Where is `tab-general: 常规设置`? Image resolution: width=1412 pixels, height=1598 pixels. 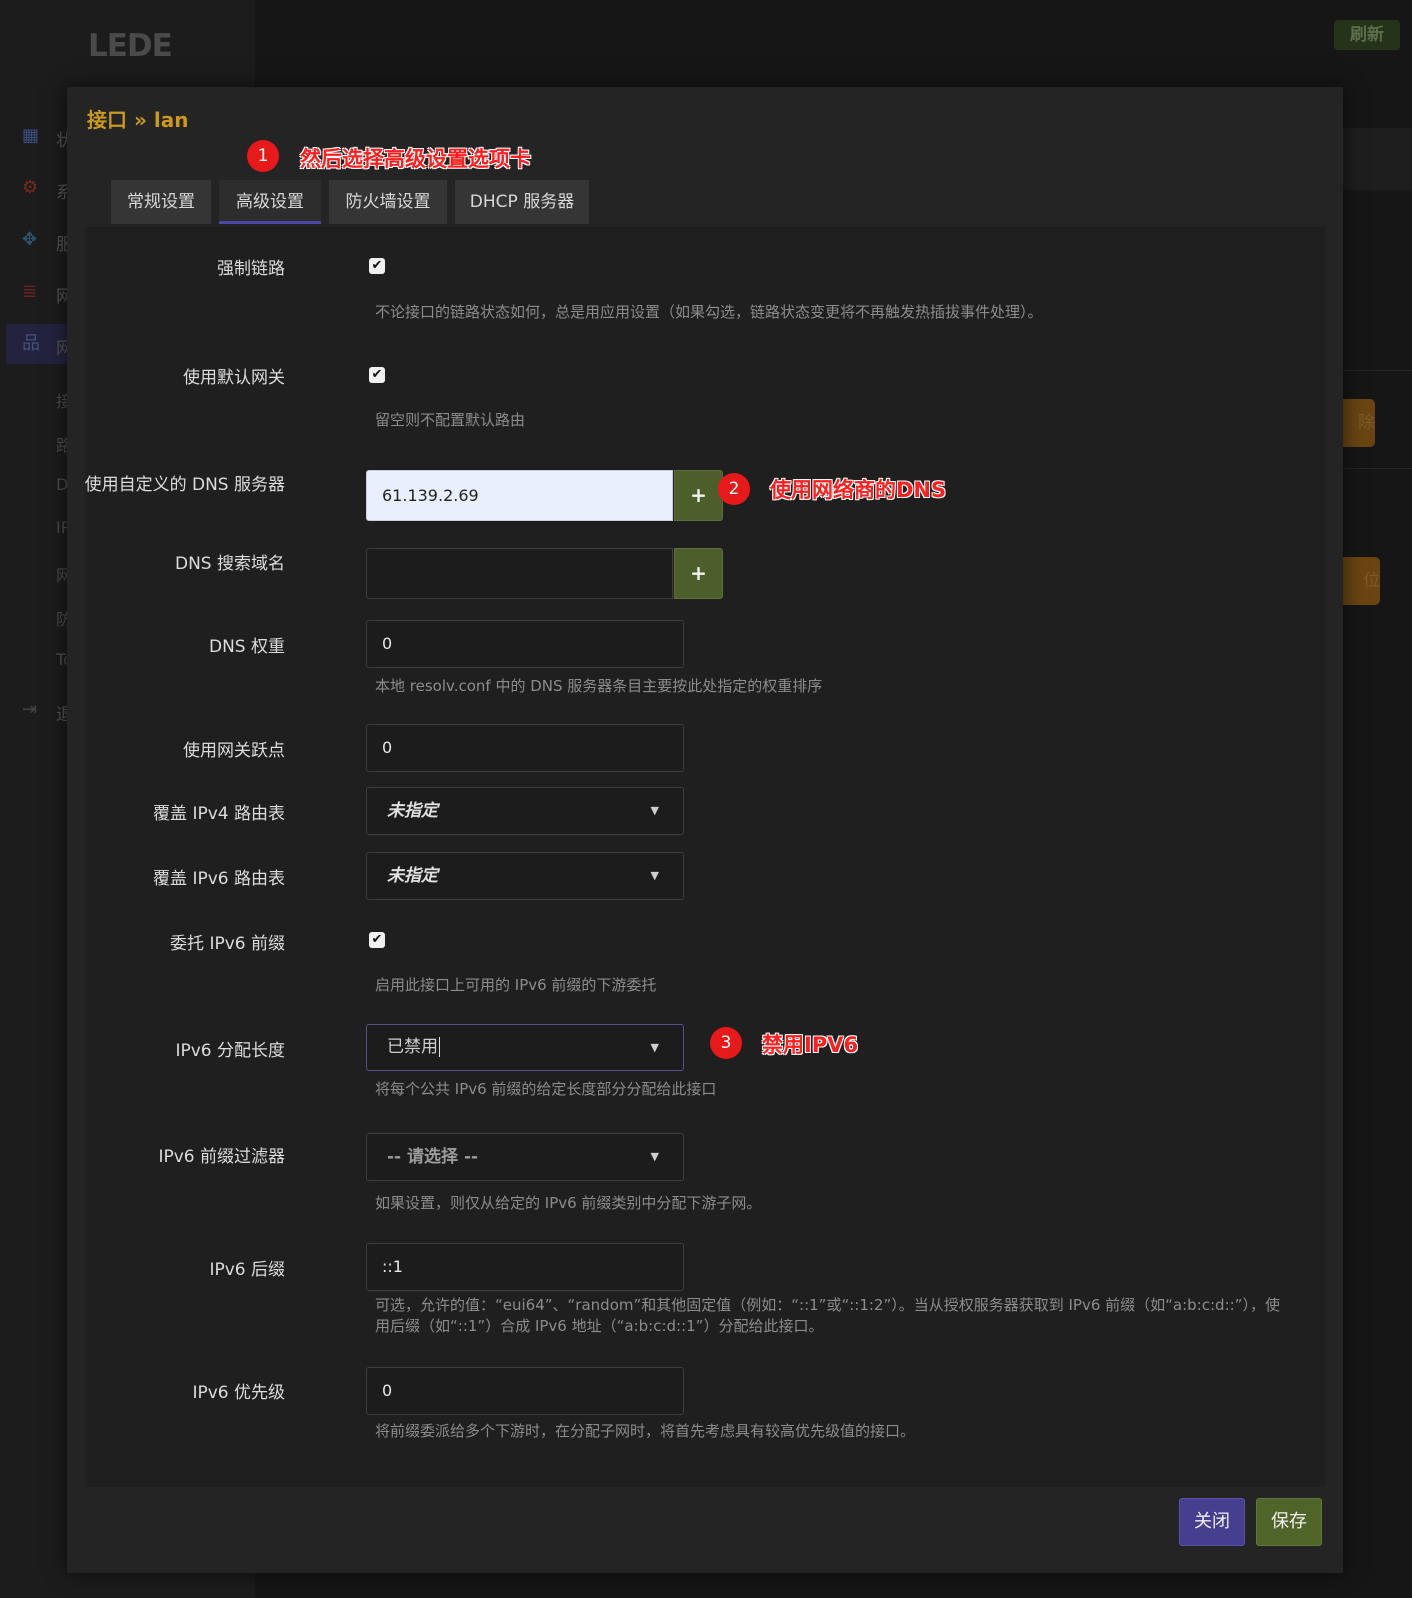
tab-general: 常规设置 is located at coordinates (161, 202).